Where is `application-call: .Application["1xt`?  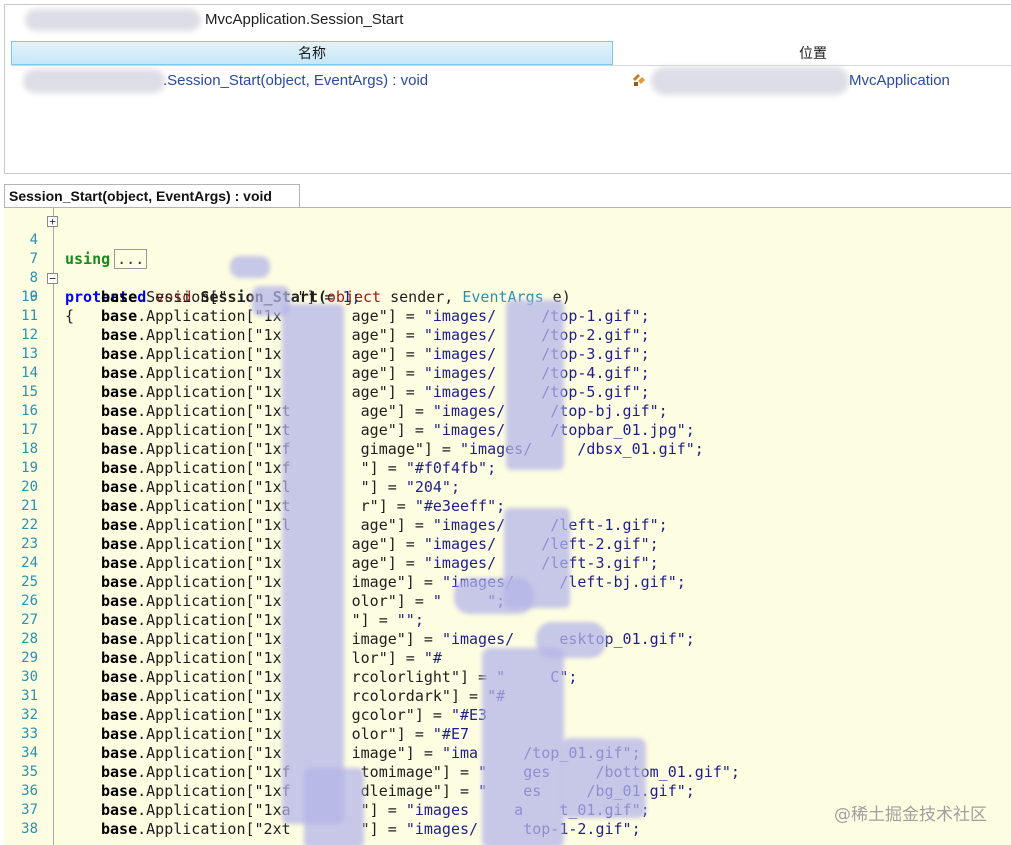 application-call: .Application["1xt is located at coordinates (214, 430).